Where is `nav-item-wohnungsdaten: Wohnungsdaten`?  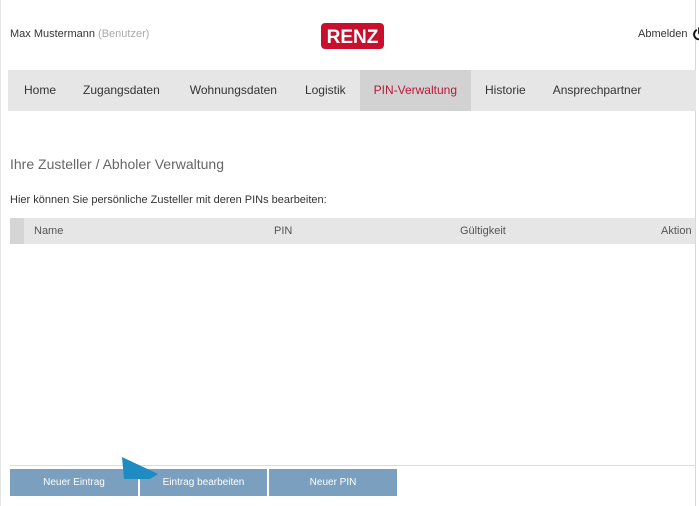
nav-item-wohnungsdaten: Wohnungsdaten is located at coordinates (233, 90).